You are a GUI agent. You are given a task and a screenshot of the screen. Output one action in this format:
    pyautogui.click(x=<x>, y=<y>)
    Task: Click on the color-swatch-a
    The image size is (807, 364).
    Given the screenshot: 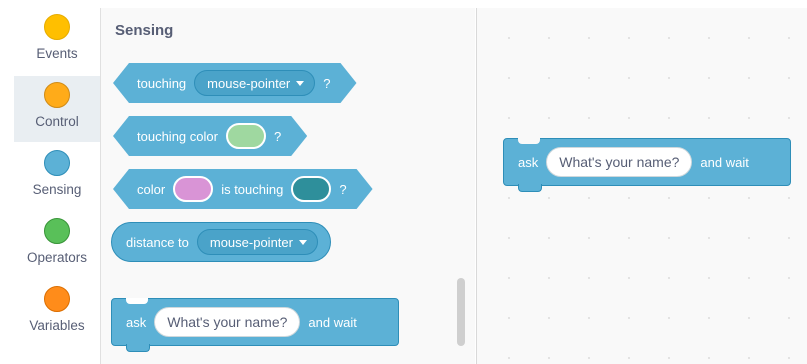 What is the action you would take?
    pyautogui.click(x=193, y=189)
    